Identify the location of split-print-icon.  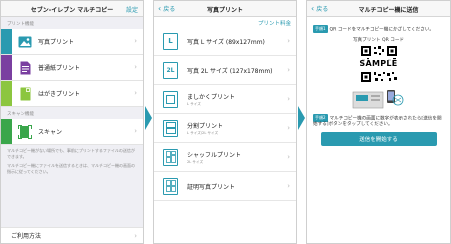
(170, 128).